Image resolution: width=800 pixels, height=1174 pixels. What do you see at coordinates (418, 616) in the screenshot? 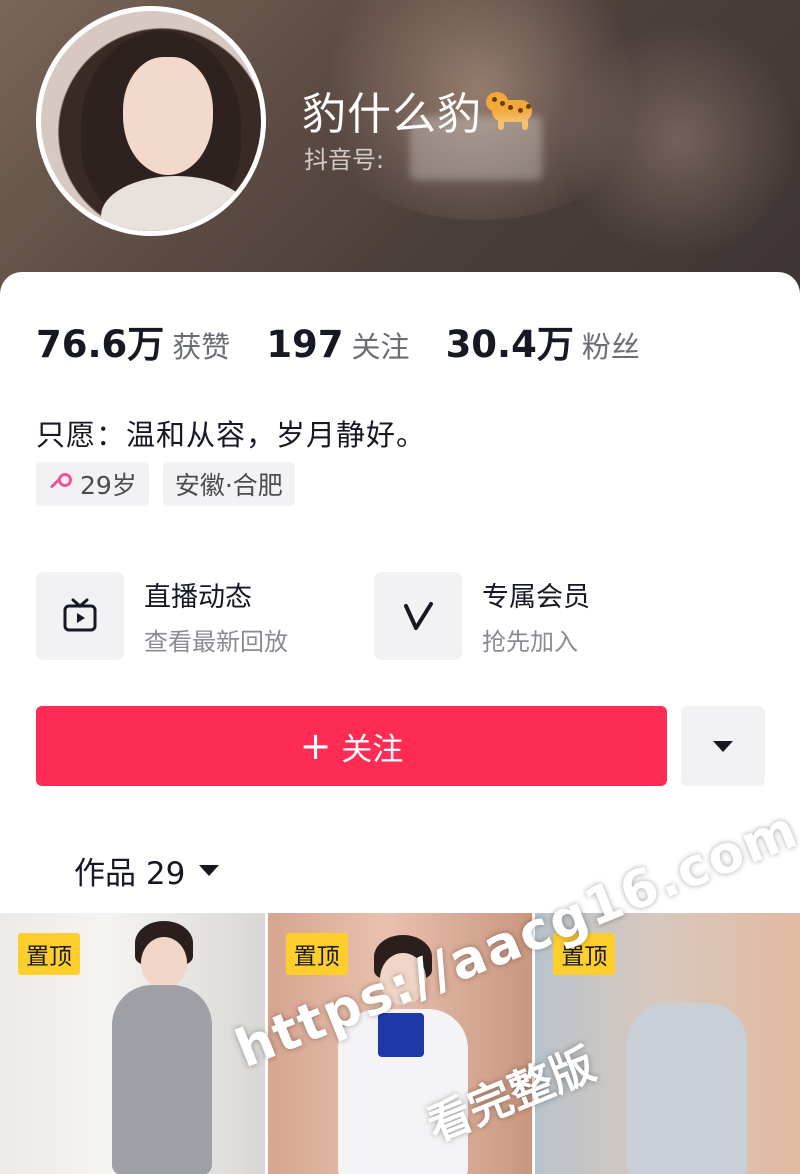
I see `v-icon` at bounding box center [418, 616].